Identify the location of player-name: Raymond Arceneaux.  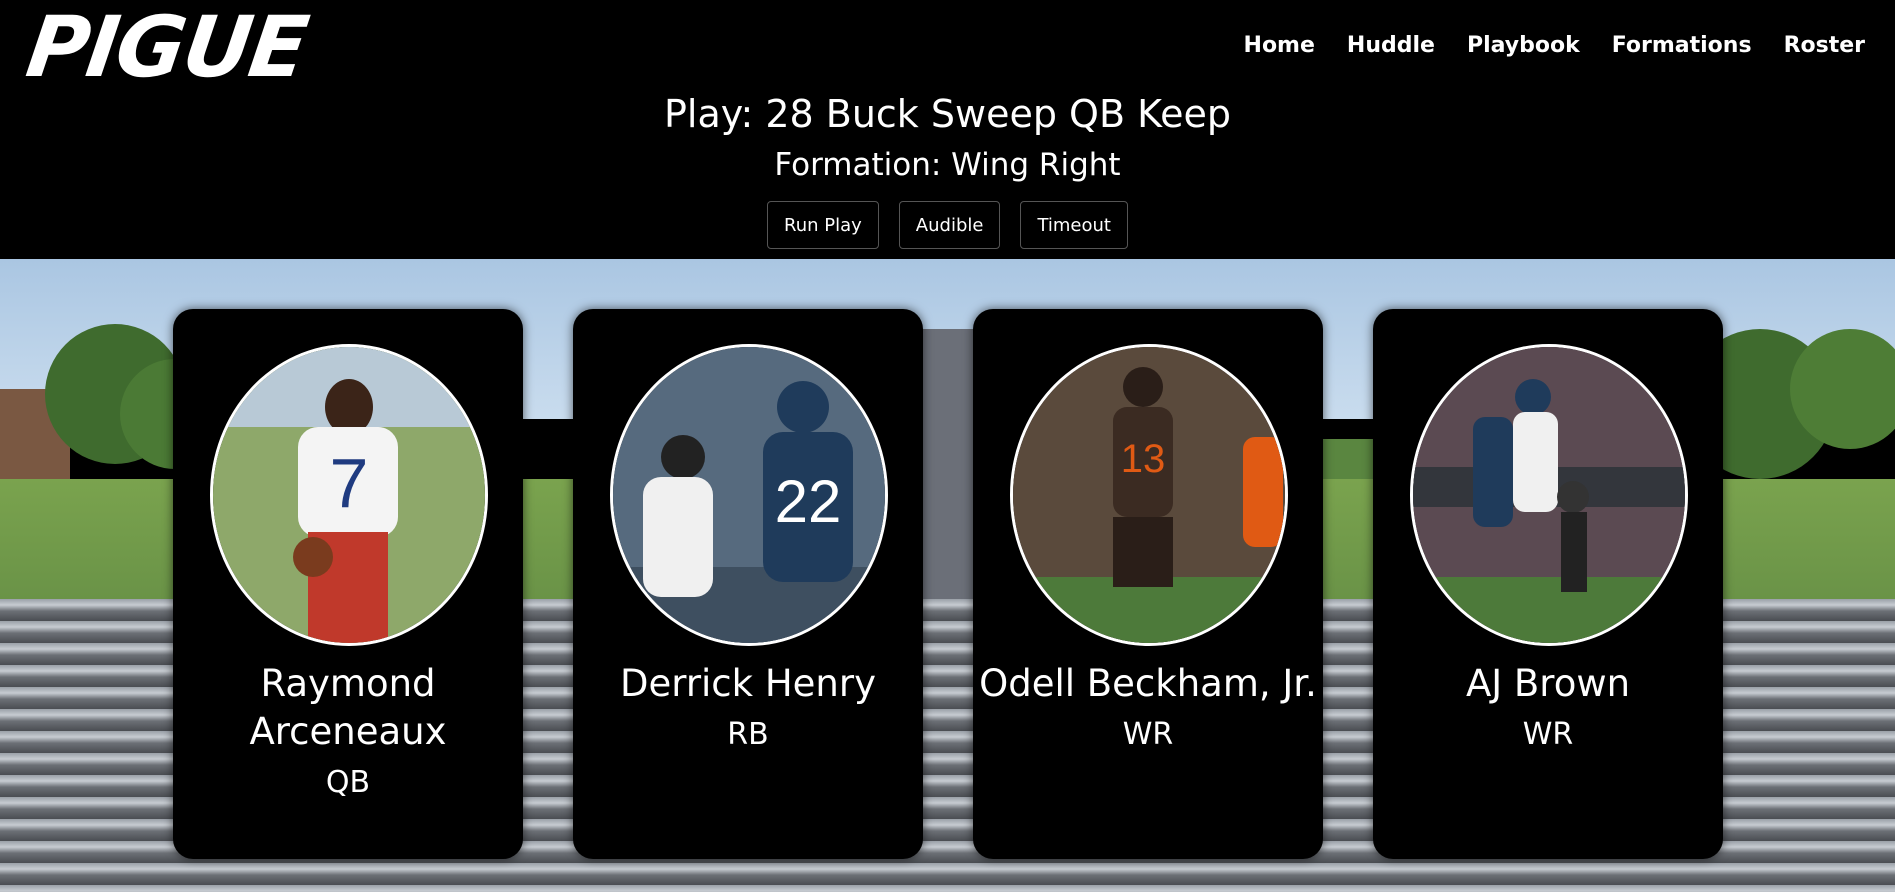
(348, 707).